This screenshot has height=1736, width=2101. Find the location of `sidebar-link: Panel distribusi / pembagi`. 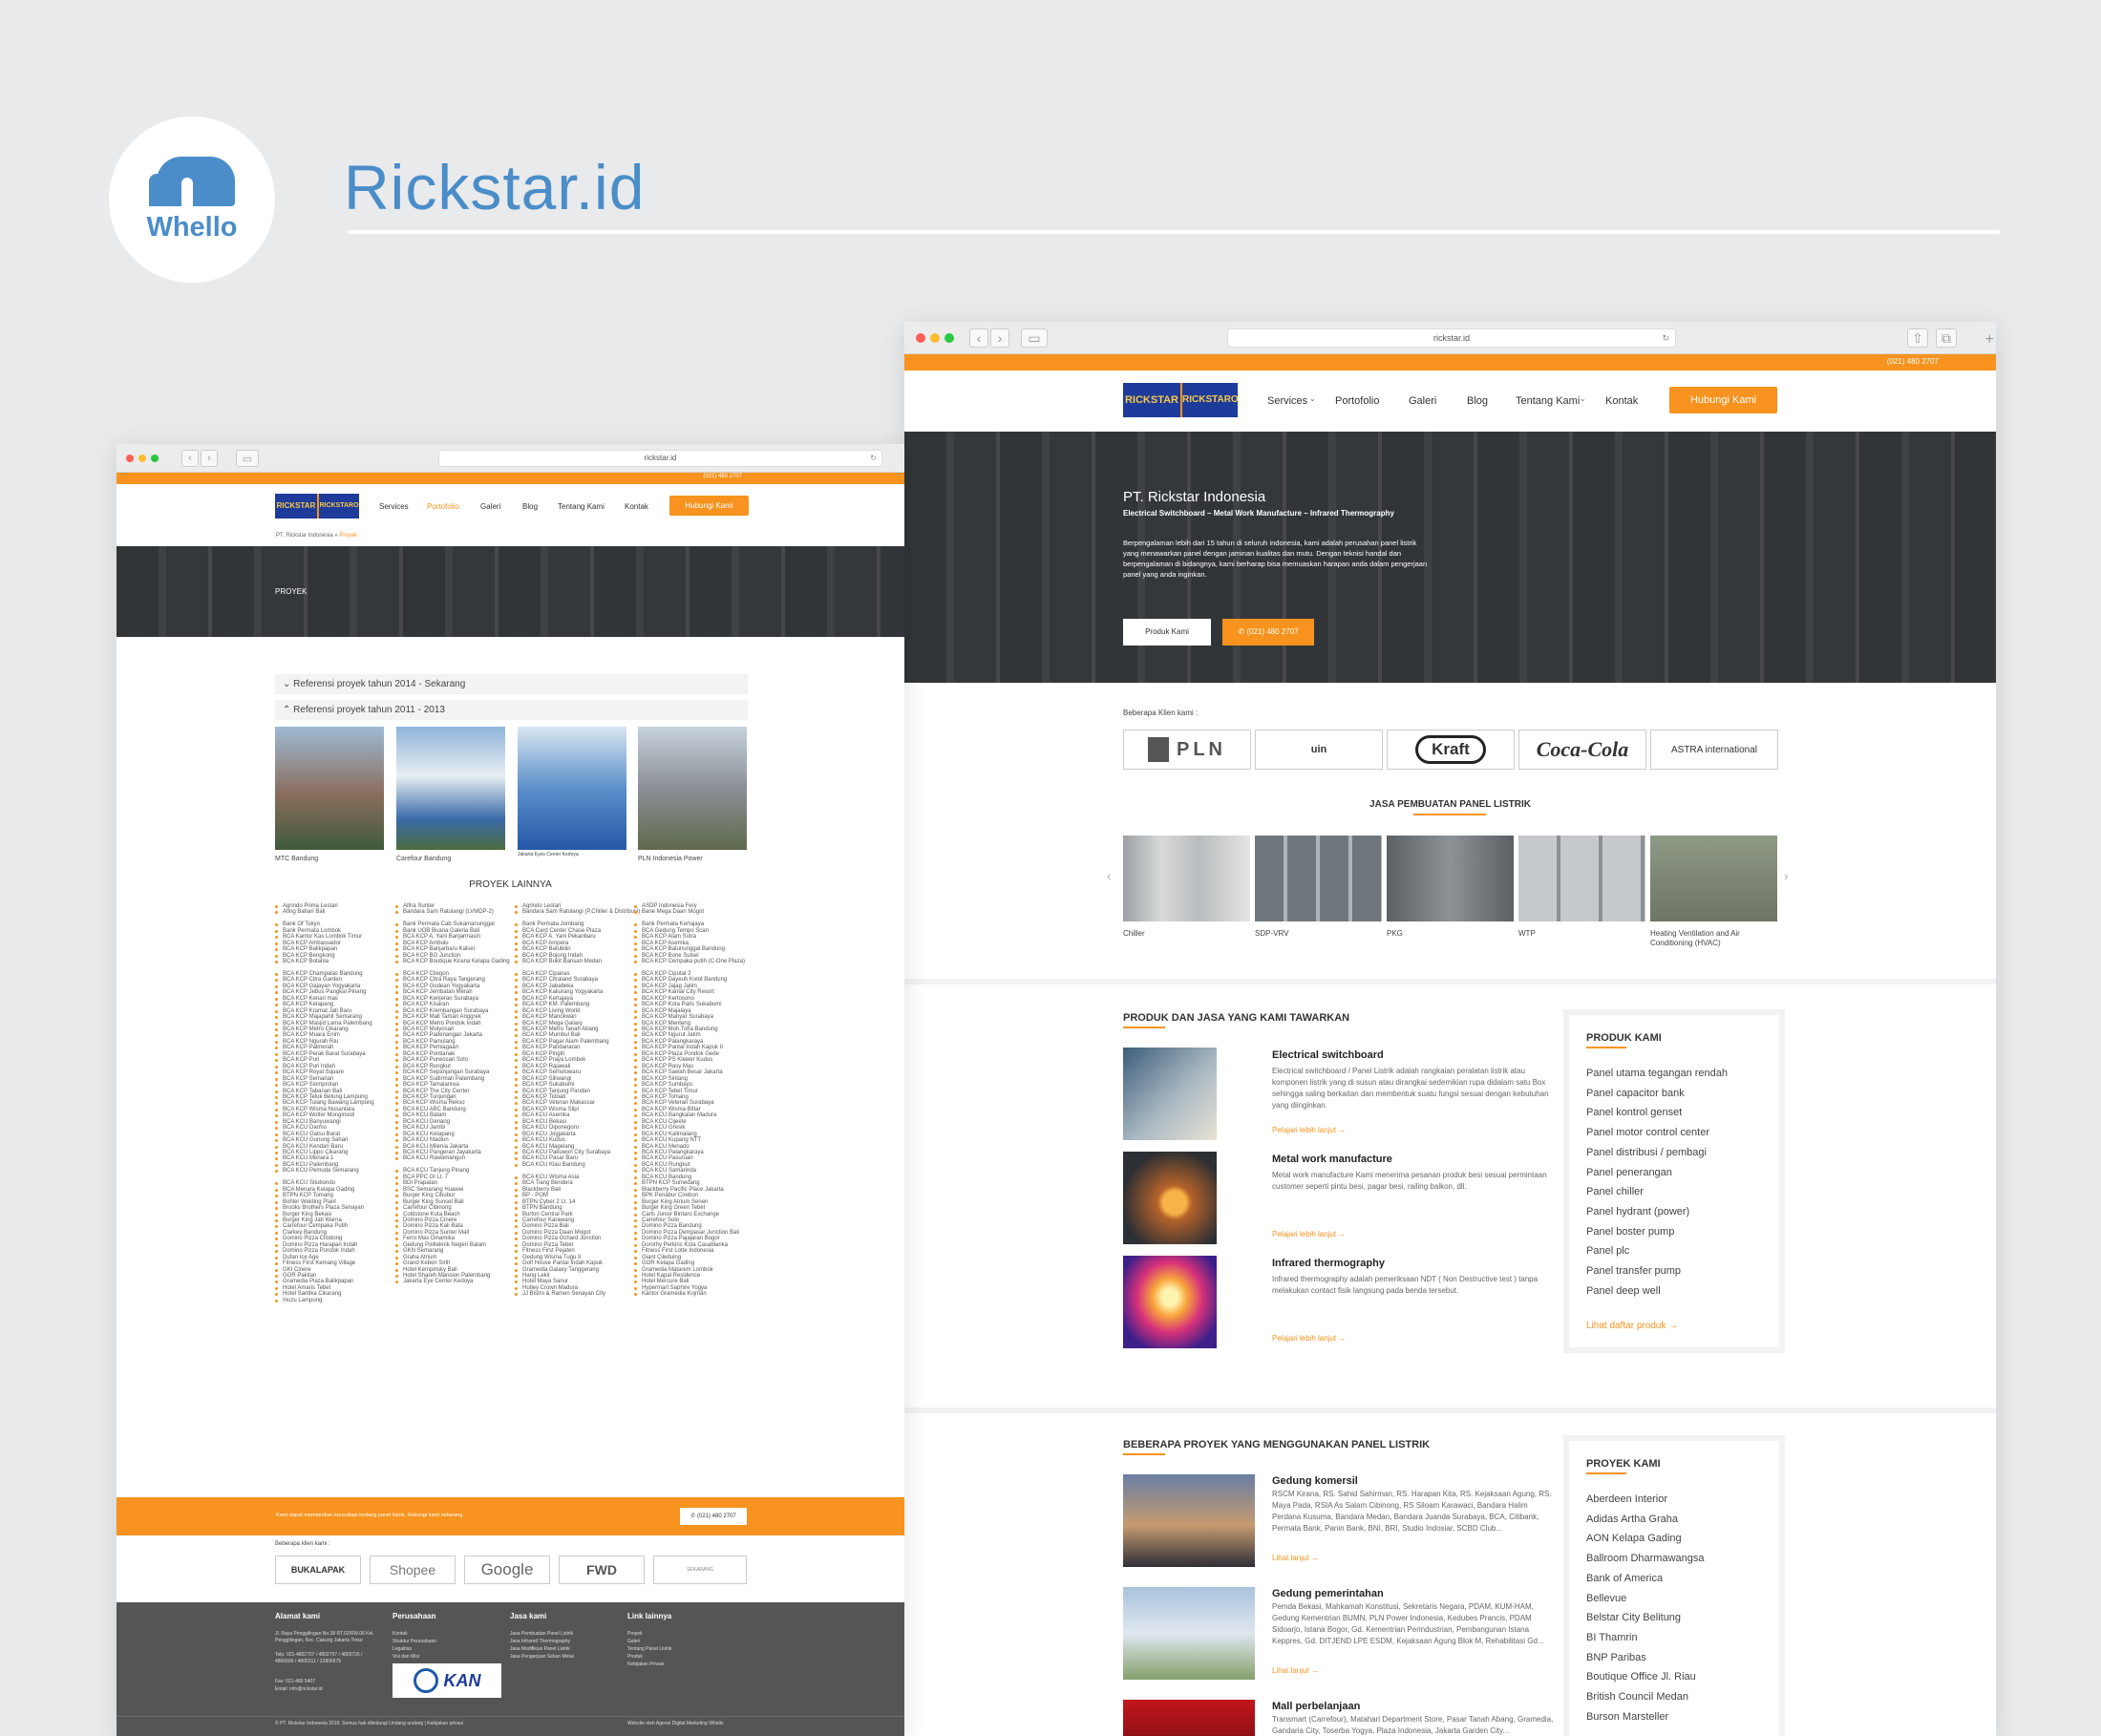

sidebar-link: Panel distribusi / pembagi is located at coordinates (1646, 1152).